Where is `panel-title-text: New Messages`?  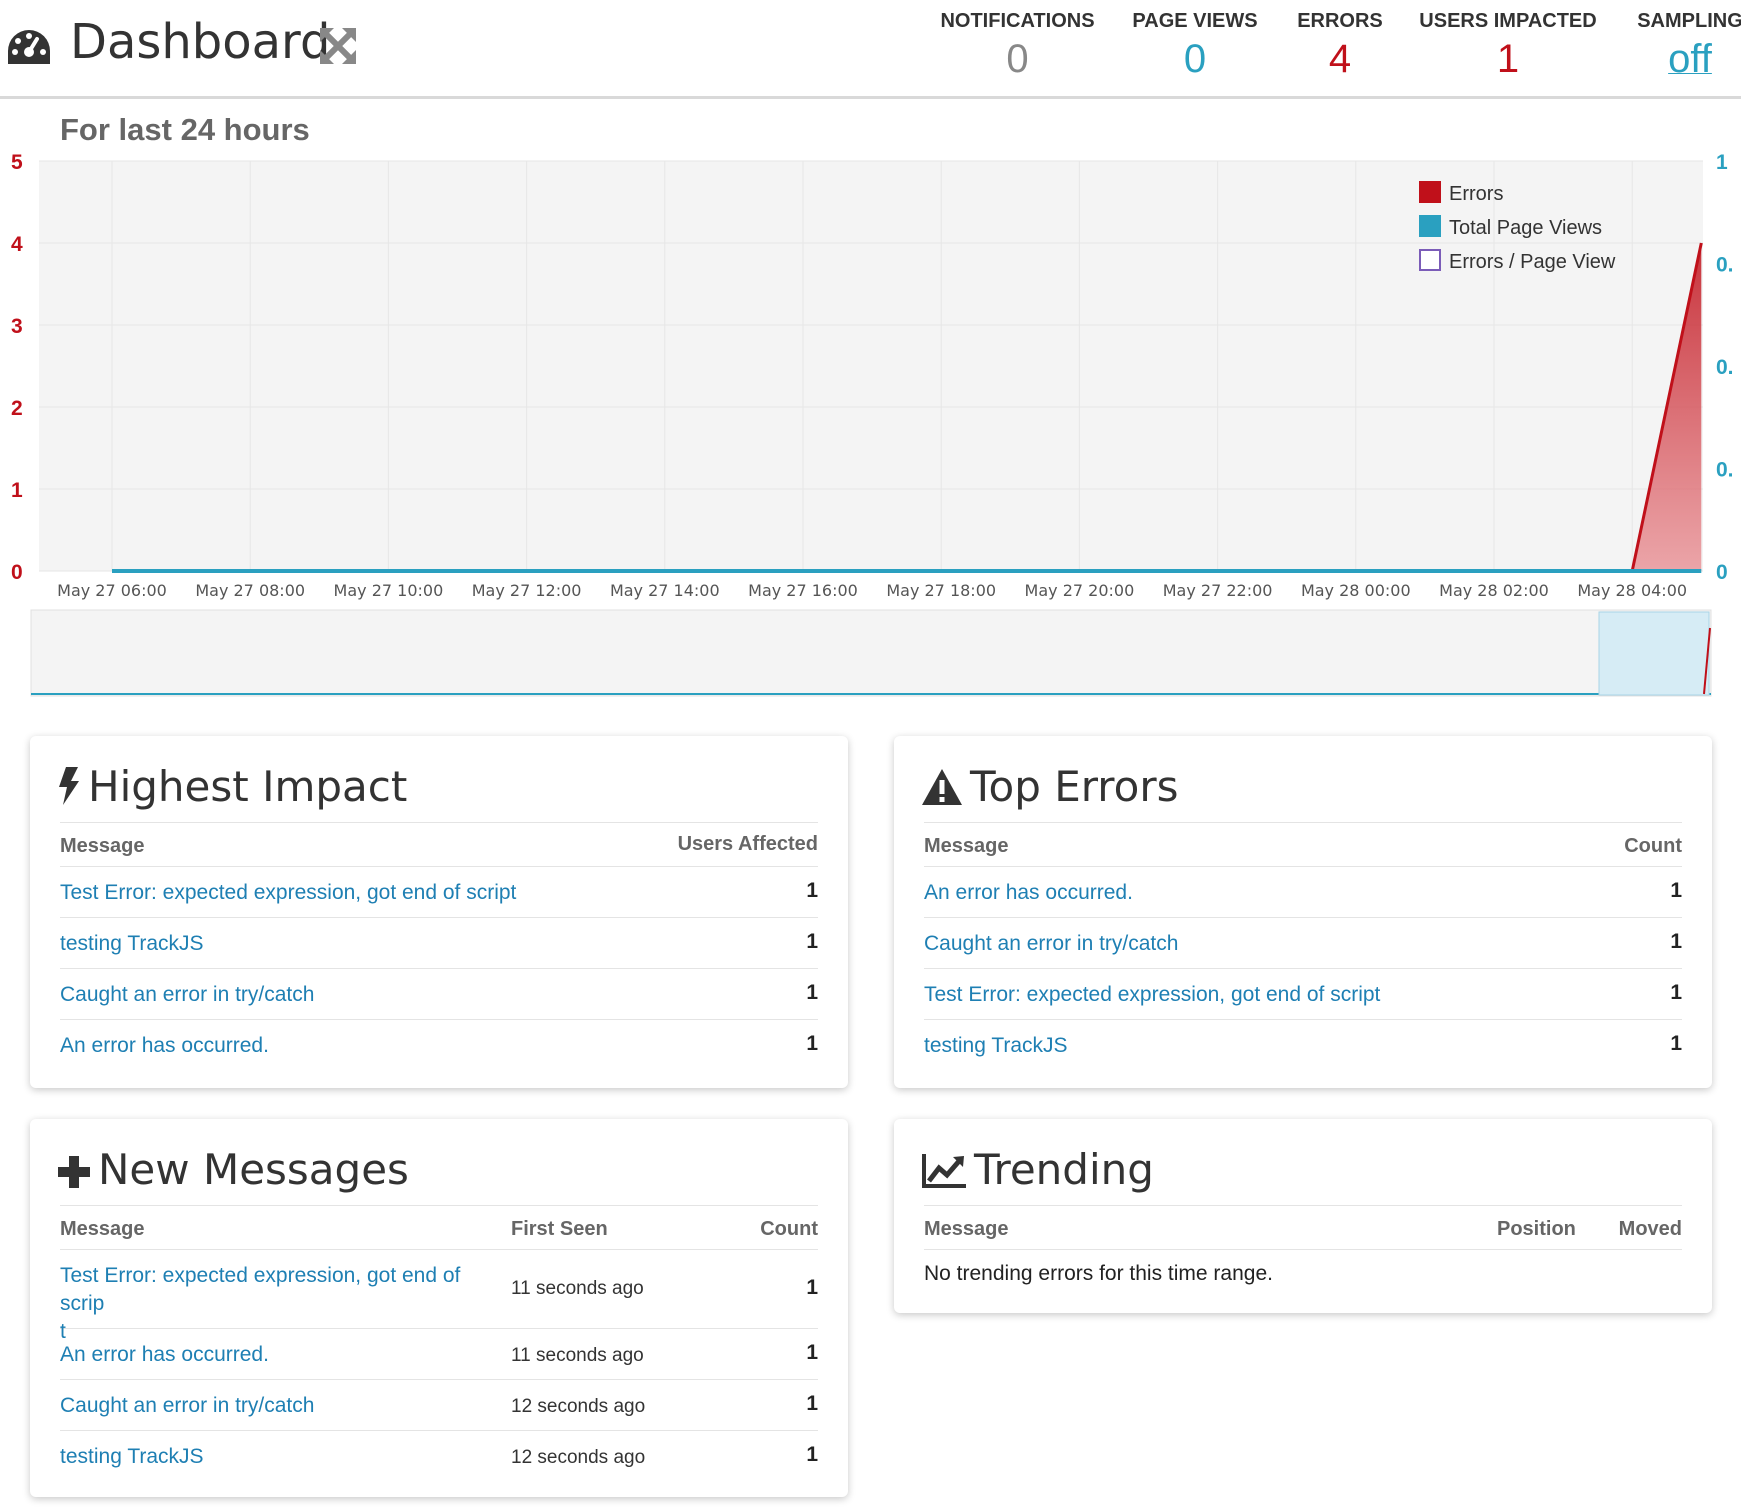
panel-title-text: New Messages is located at coordinates (253, 1169).